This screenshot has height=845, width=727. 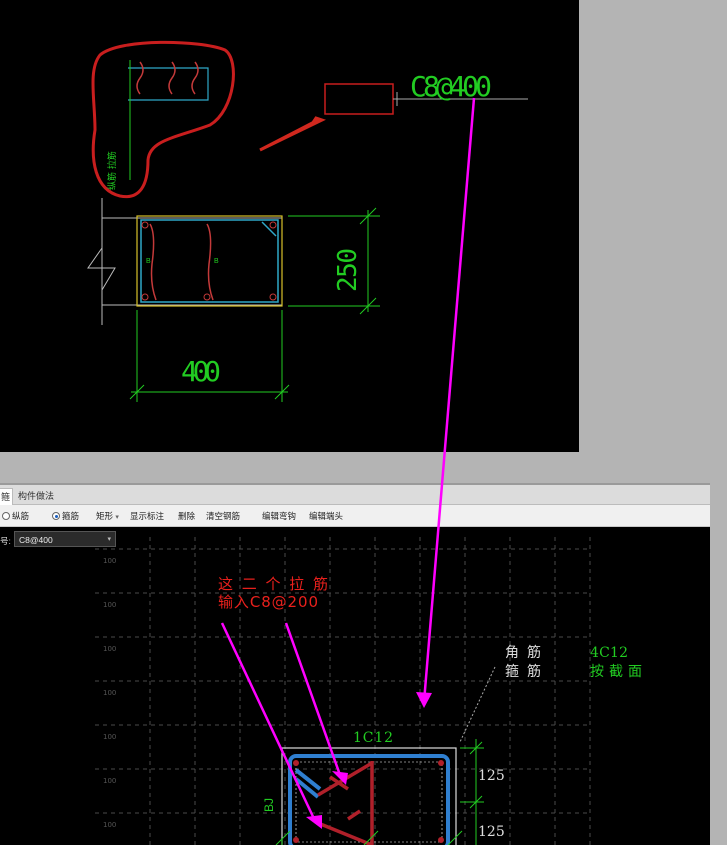 What do you see at coordinates (446, 402) in the screenshot?
I see `overlay-pointer` at bounding box center [446, 402].